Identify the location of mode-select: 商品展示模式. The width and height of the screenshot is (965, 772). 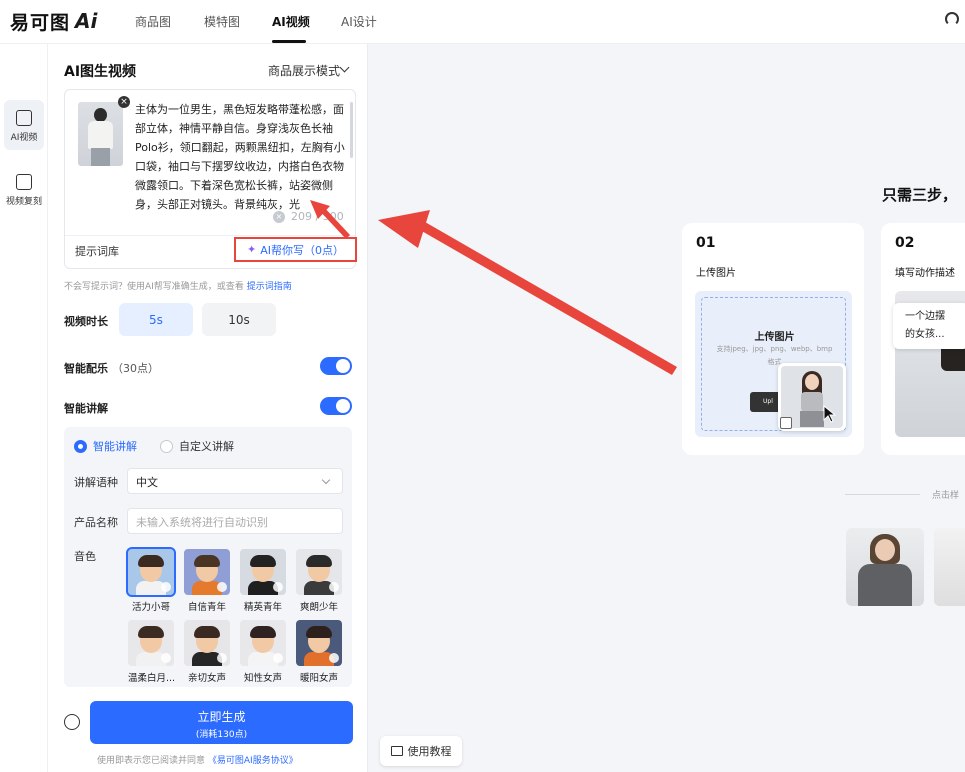
(304, 70).